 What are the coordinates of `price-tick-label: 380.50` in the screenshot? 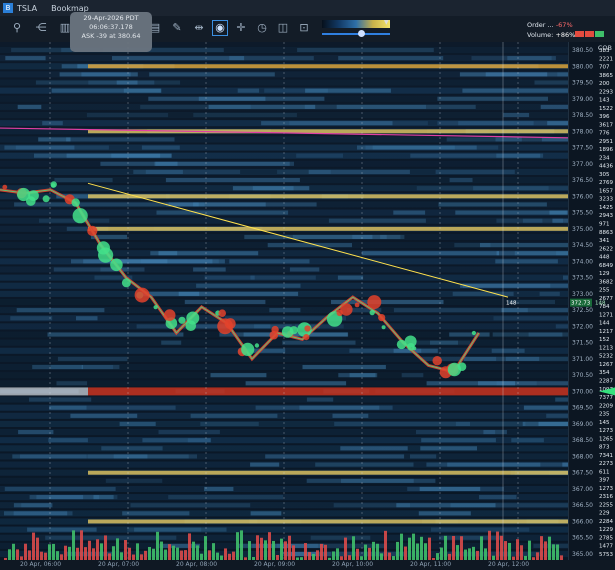 It's located at (582, 50).